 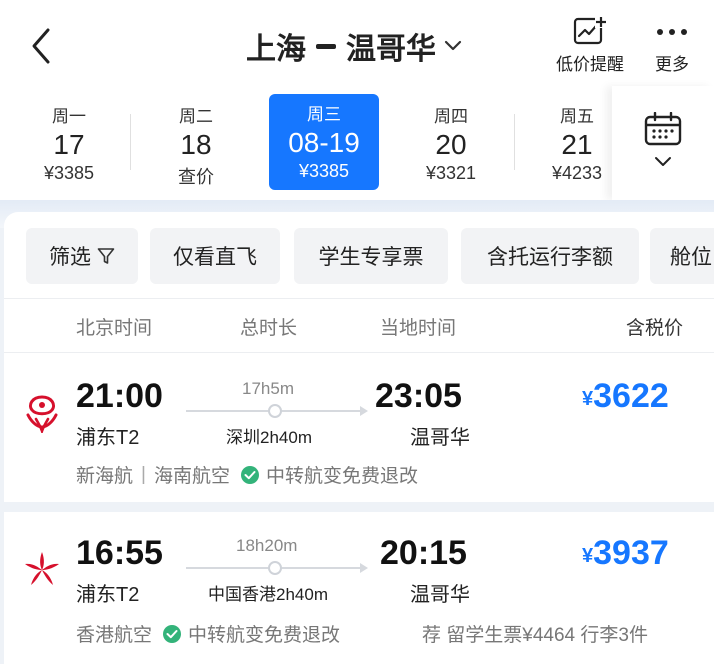 What do you see at coordinates (451, 144) in the screenshot?
I see `date-day: 20` at bounding box center [451, 144].